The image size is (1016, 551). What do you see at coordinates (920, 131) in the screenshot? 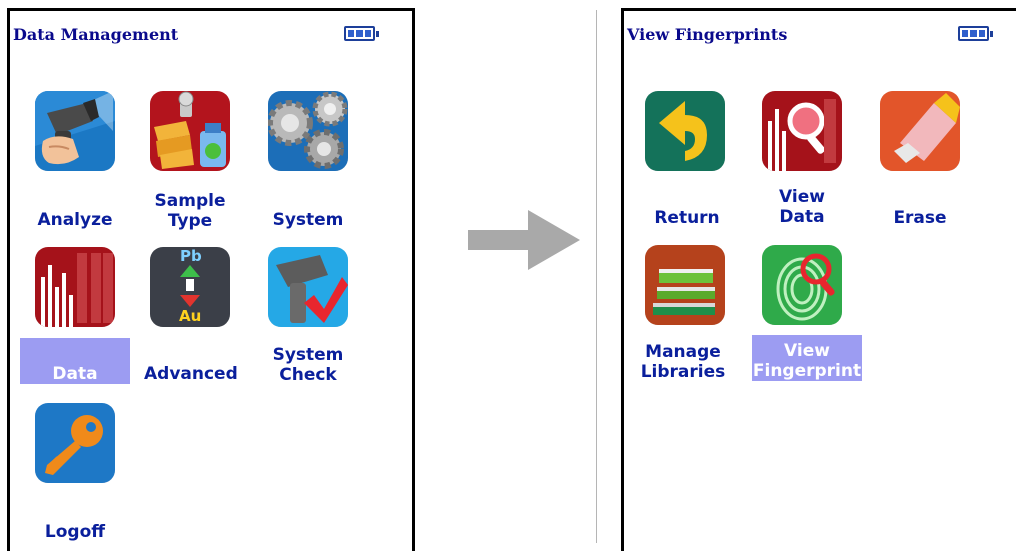
I see `eraser-icon` at bounding box center [920, 131].